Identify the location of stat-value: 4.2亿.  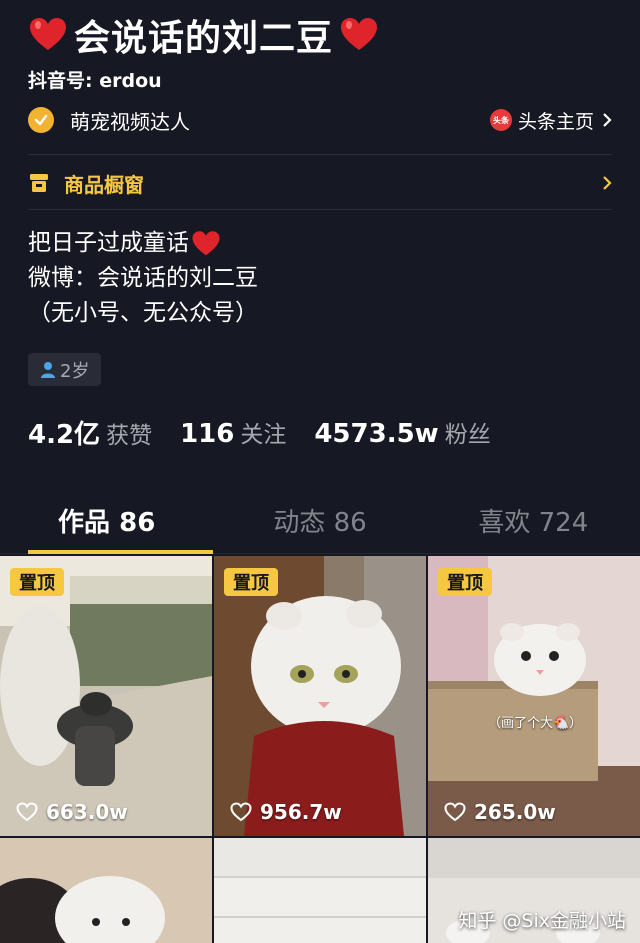
(64, 434).